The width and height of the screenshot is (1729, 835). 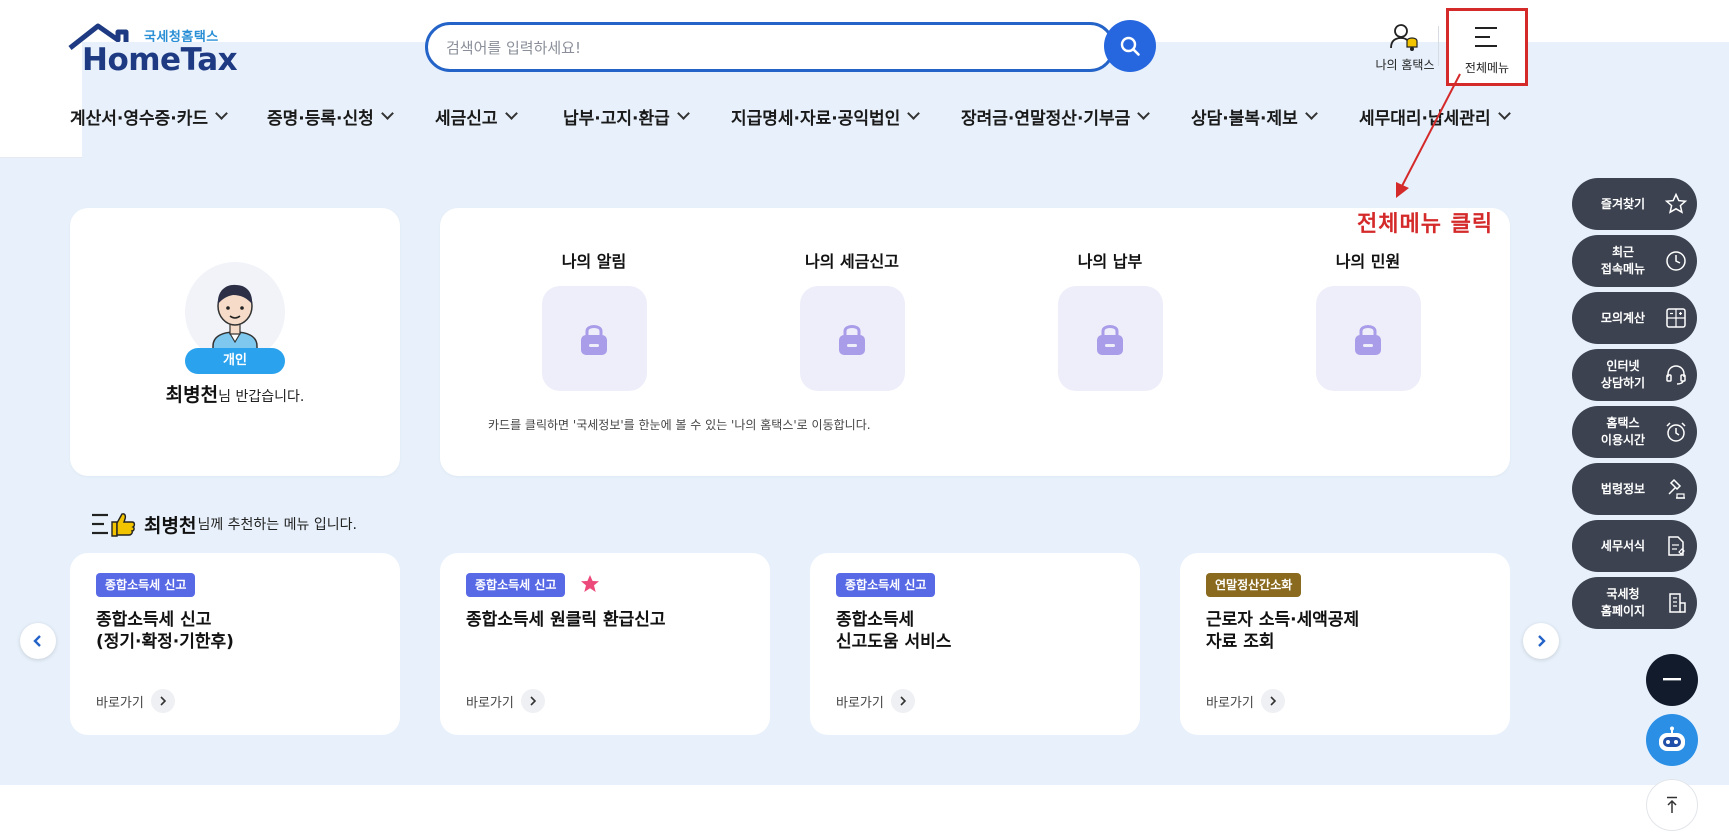 I want to click on minus-icon, so click(x=1672, y=679).